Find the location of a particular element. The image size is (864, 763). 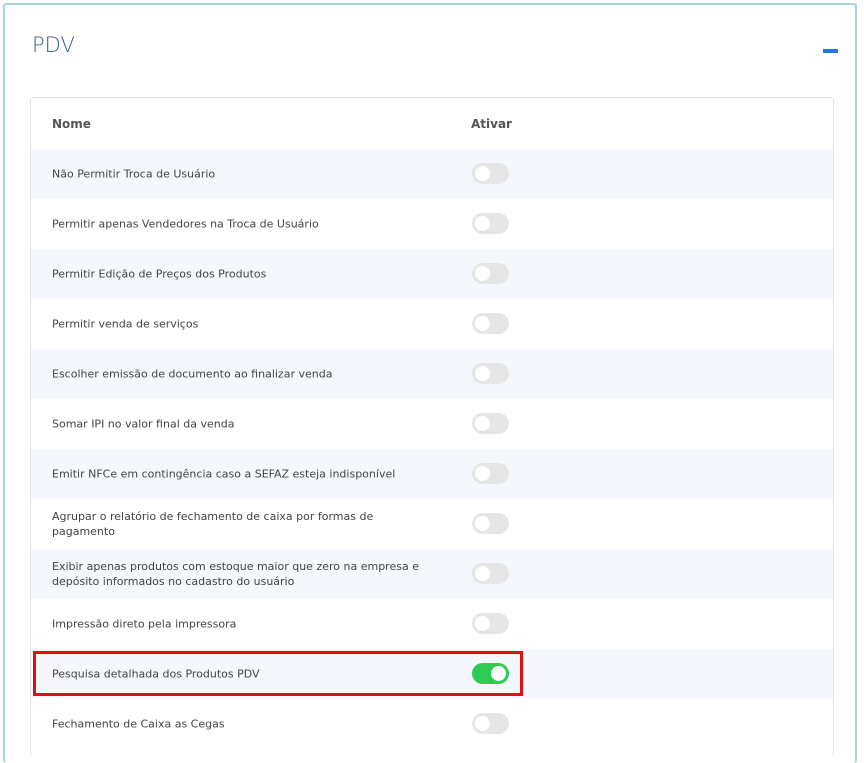

table-row: Impressão direto pela impressora is located at coordinates (432, 624).